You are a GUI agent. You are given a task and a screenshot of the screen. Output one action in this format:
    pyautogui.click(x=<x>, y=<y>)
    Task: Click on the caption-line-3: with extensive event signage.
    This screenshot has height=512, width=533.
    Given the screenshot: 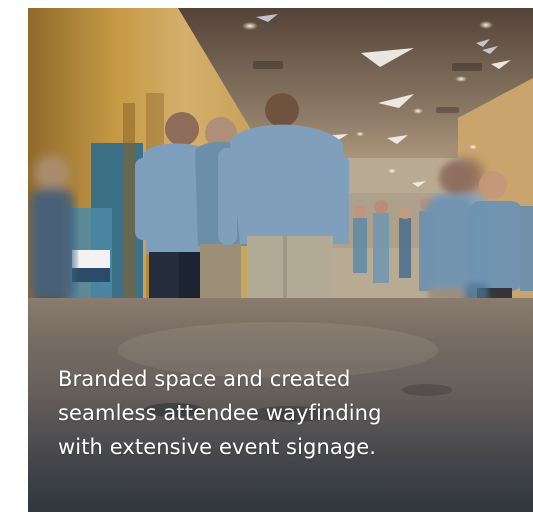 What is the action you would take?
    pyautogui.click(x=217, y=447)
    